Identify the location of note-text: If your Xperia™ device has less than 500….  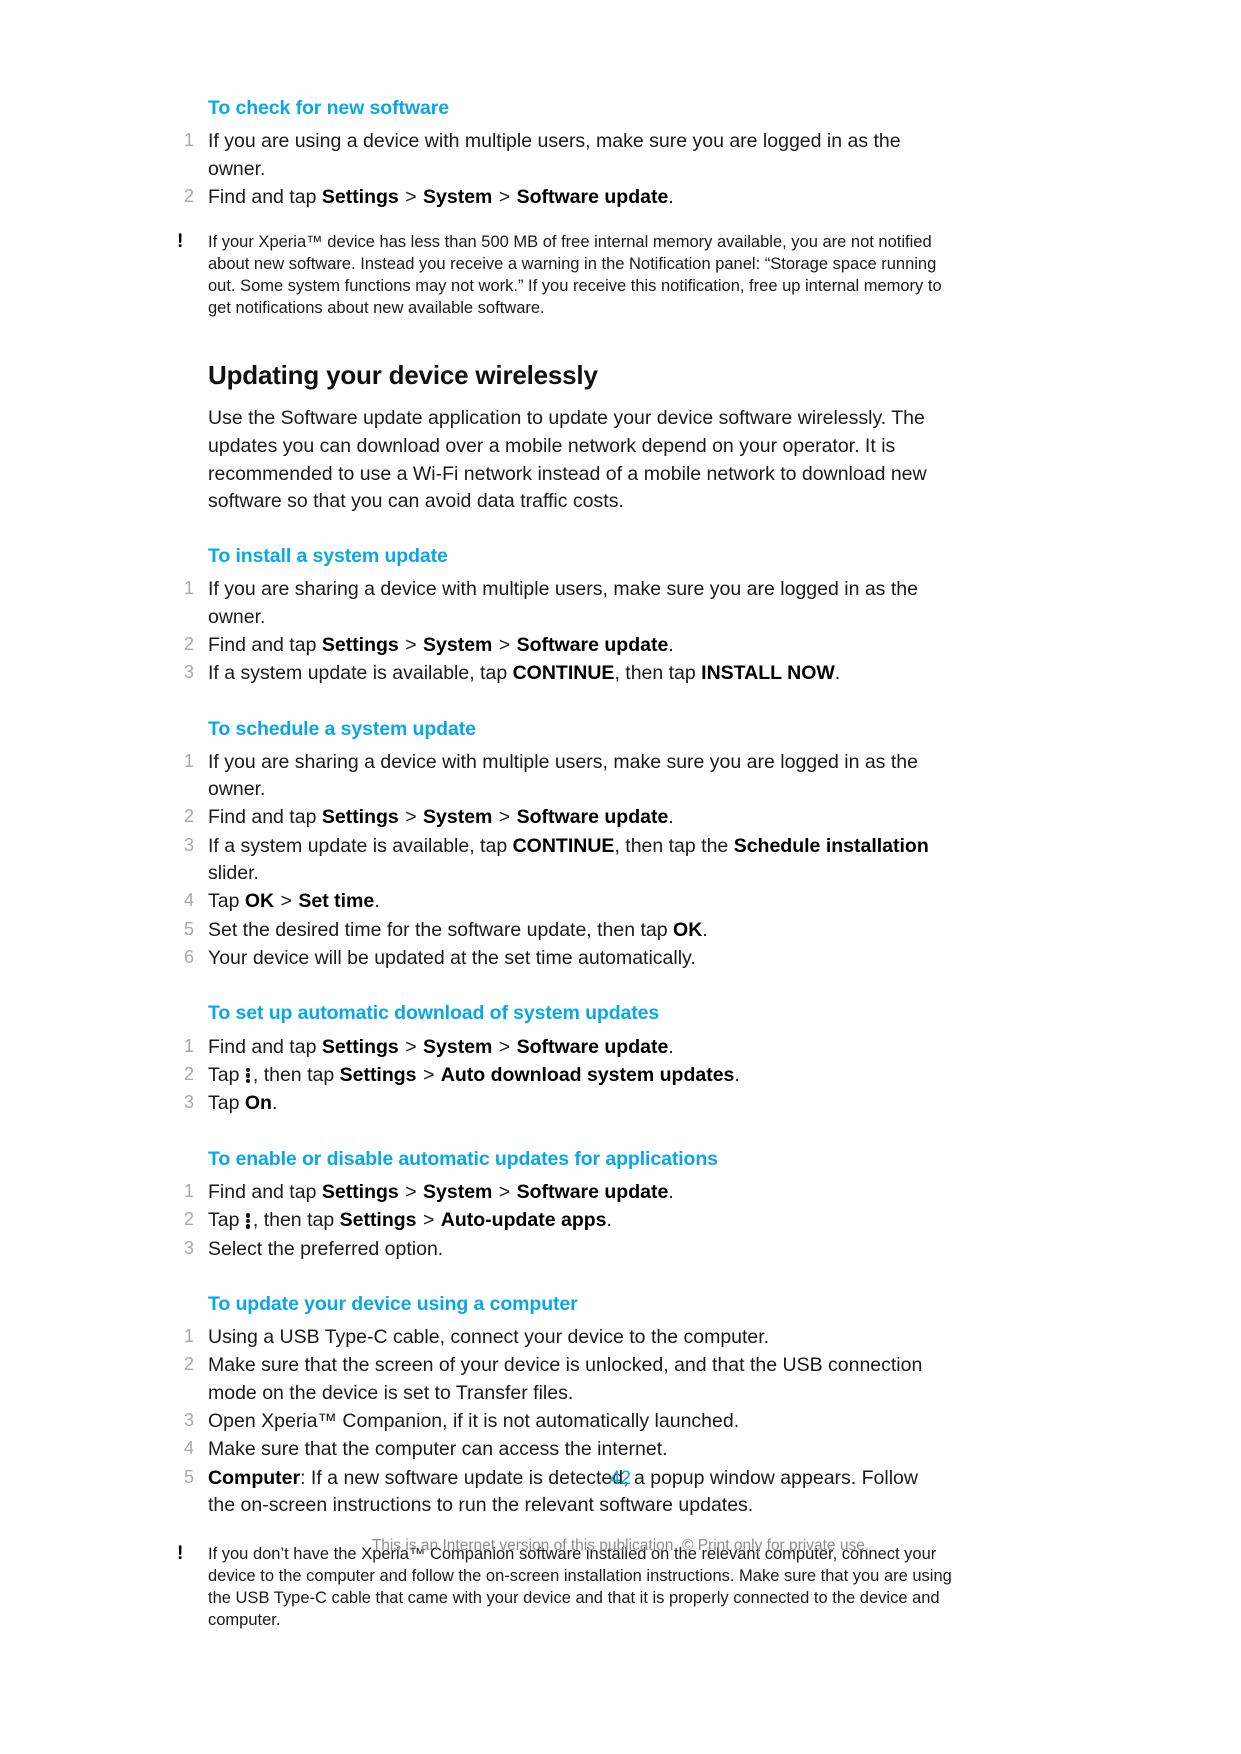
(575, 275).